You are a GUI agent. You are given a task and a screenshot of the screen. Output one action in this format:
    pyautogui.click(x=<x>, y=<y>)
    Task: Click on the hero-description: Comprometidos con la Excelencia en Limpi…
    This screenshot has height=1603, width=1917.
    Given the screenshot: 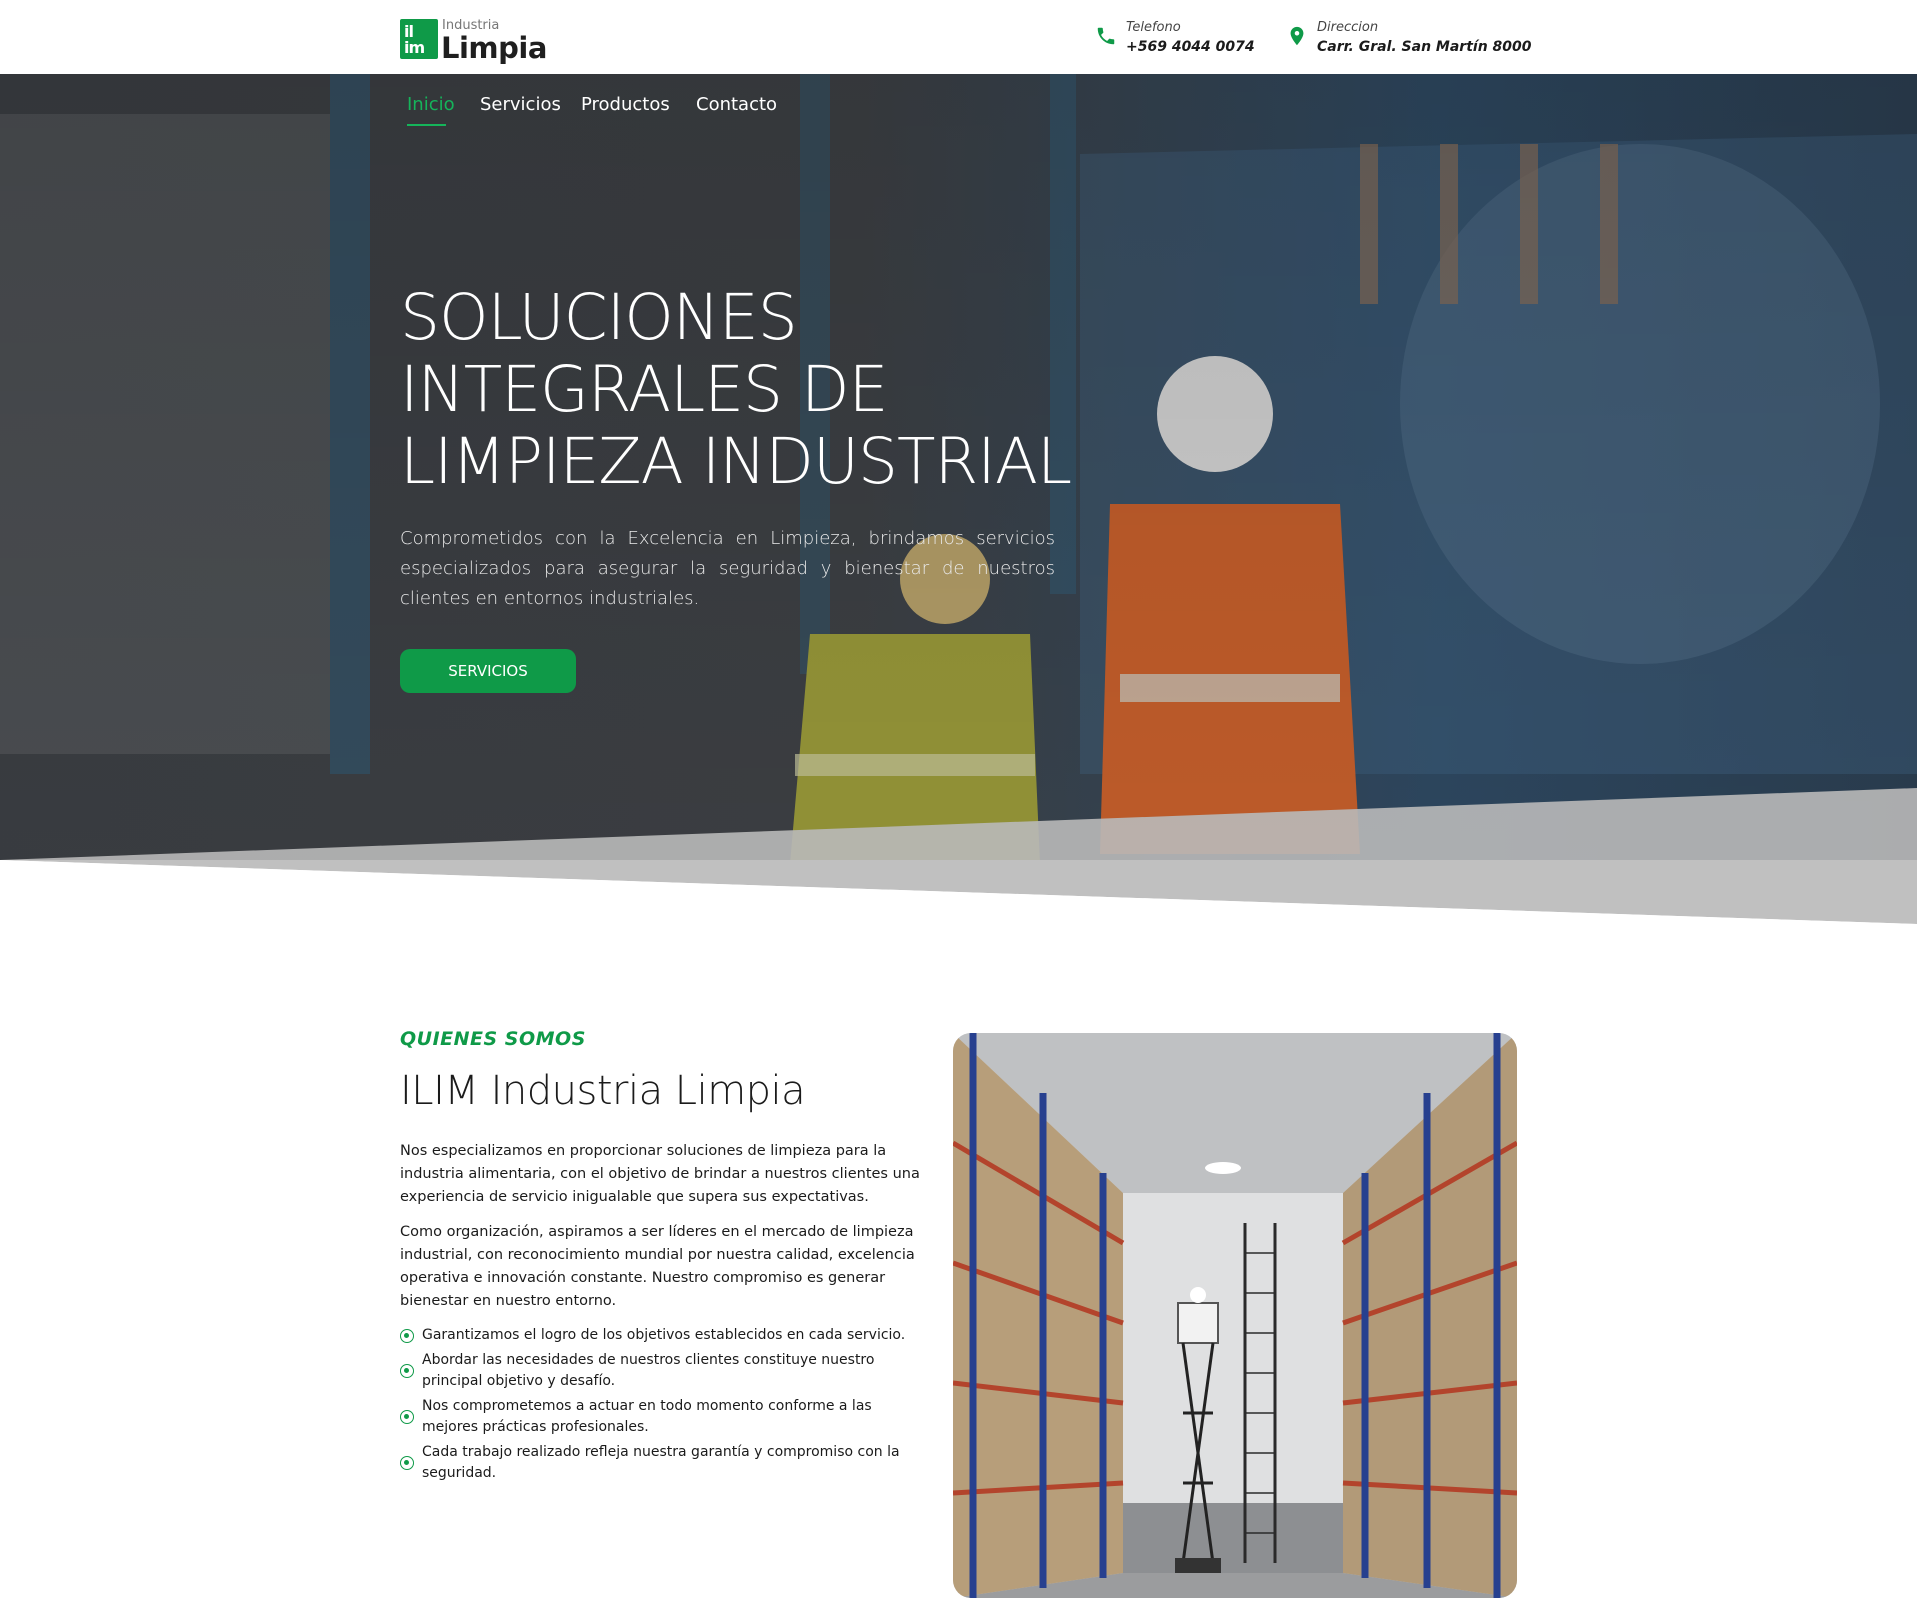 What is the action you would take?
    pyautogui.click(x=727, y=568)
    